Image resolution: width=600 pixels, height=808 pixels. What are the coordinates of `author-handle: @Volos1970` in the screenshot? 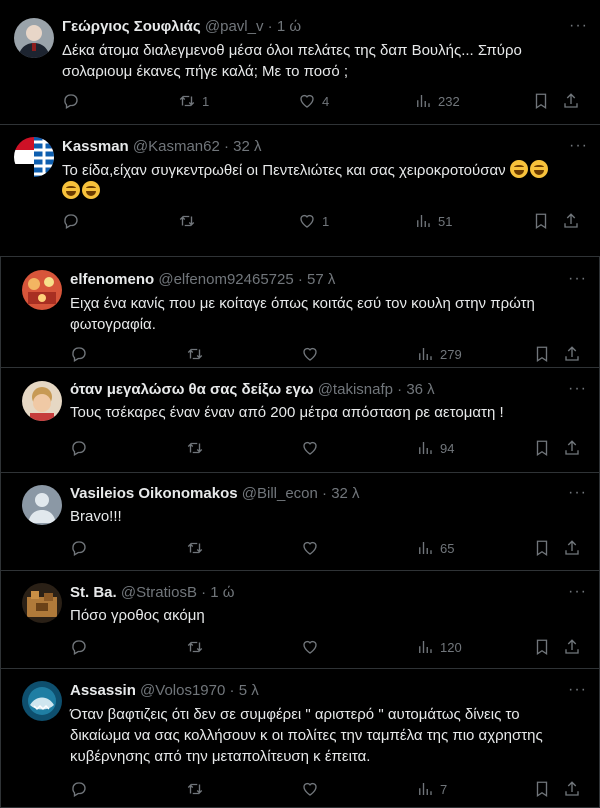 It's located at (182, 690).